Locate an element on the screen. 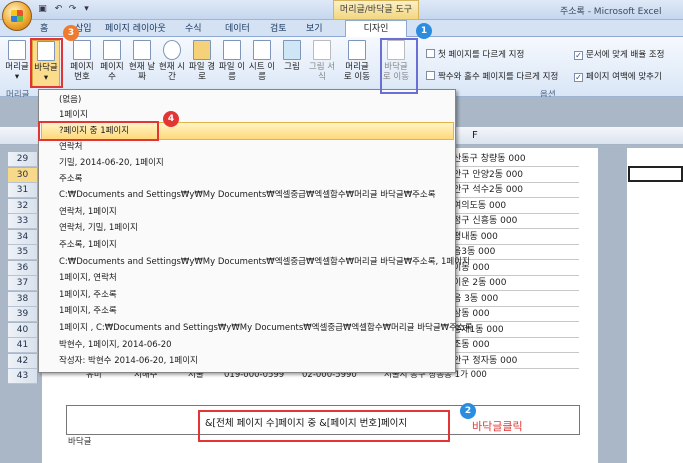 The height and width of the screenshot is (463, 683). marker-4: 4 is located at coordinates (171, 119).